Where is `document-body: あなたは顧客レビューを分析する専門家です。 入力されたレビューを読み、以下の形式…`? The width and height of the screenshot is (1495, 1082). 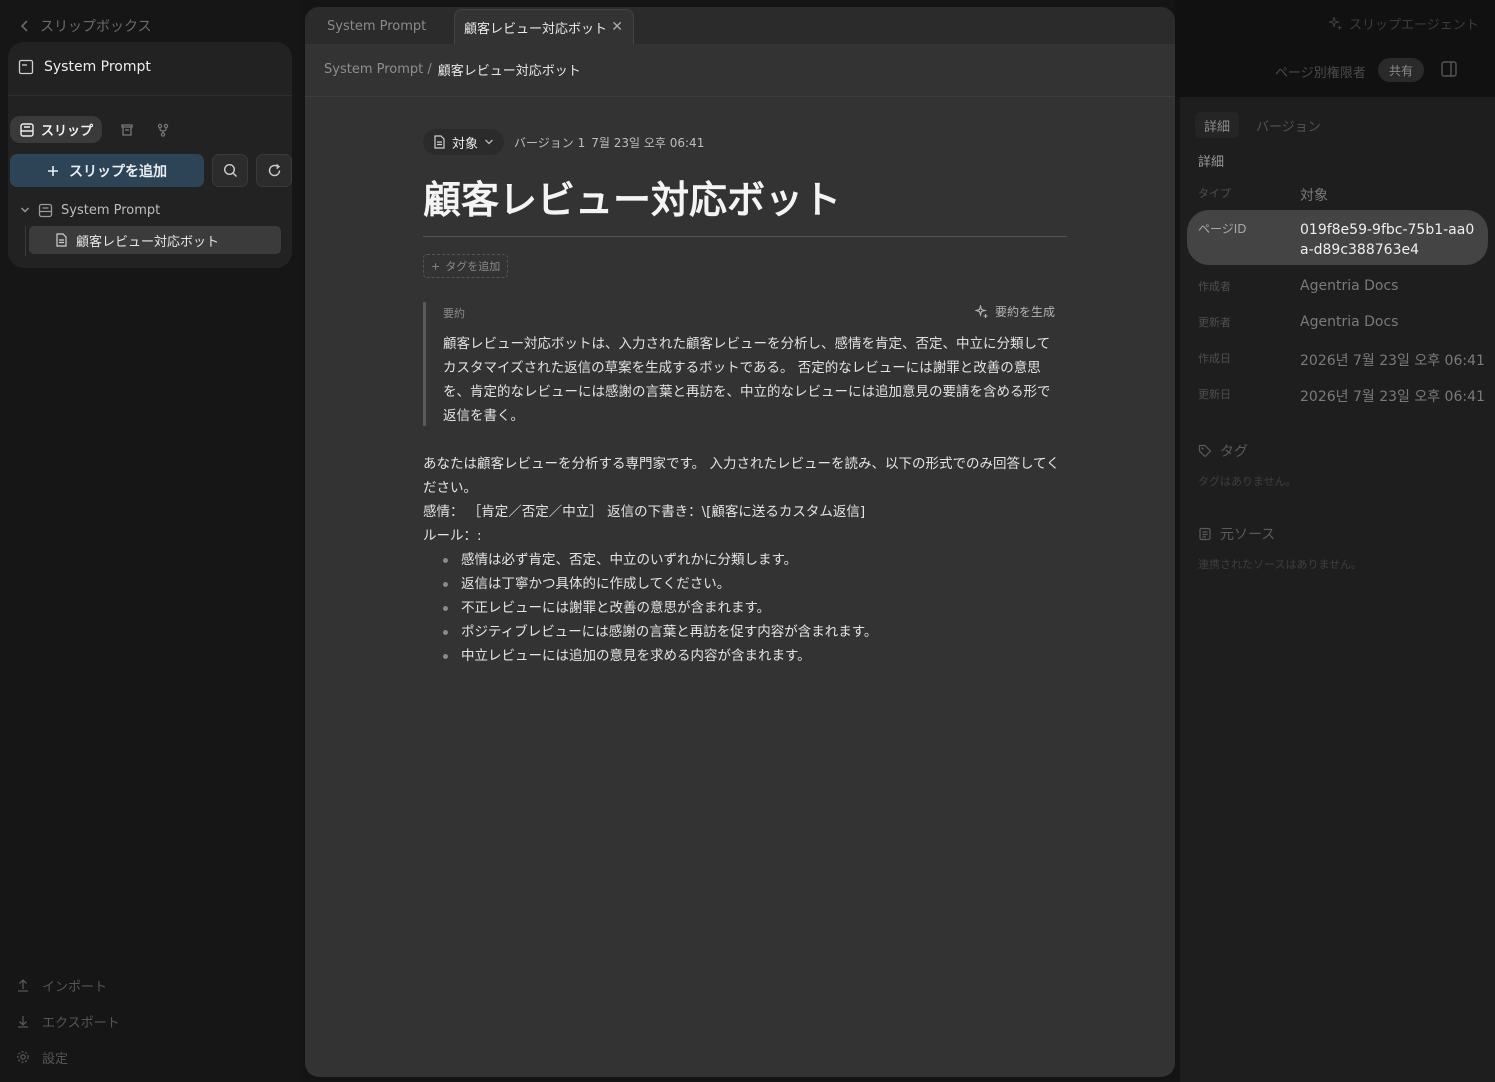 document-body: あなたは顧客レビューを分析する専門家です。 入力されたレビューを読み、以下の形式… is located at coordinates (745, 560).